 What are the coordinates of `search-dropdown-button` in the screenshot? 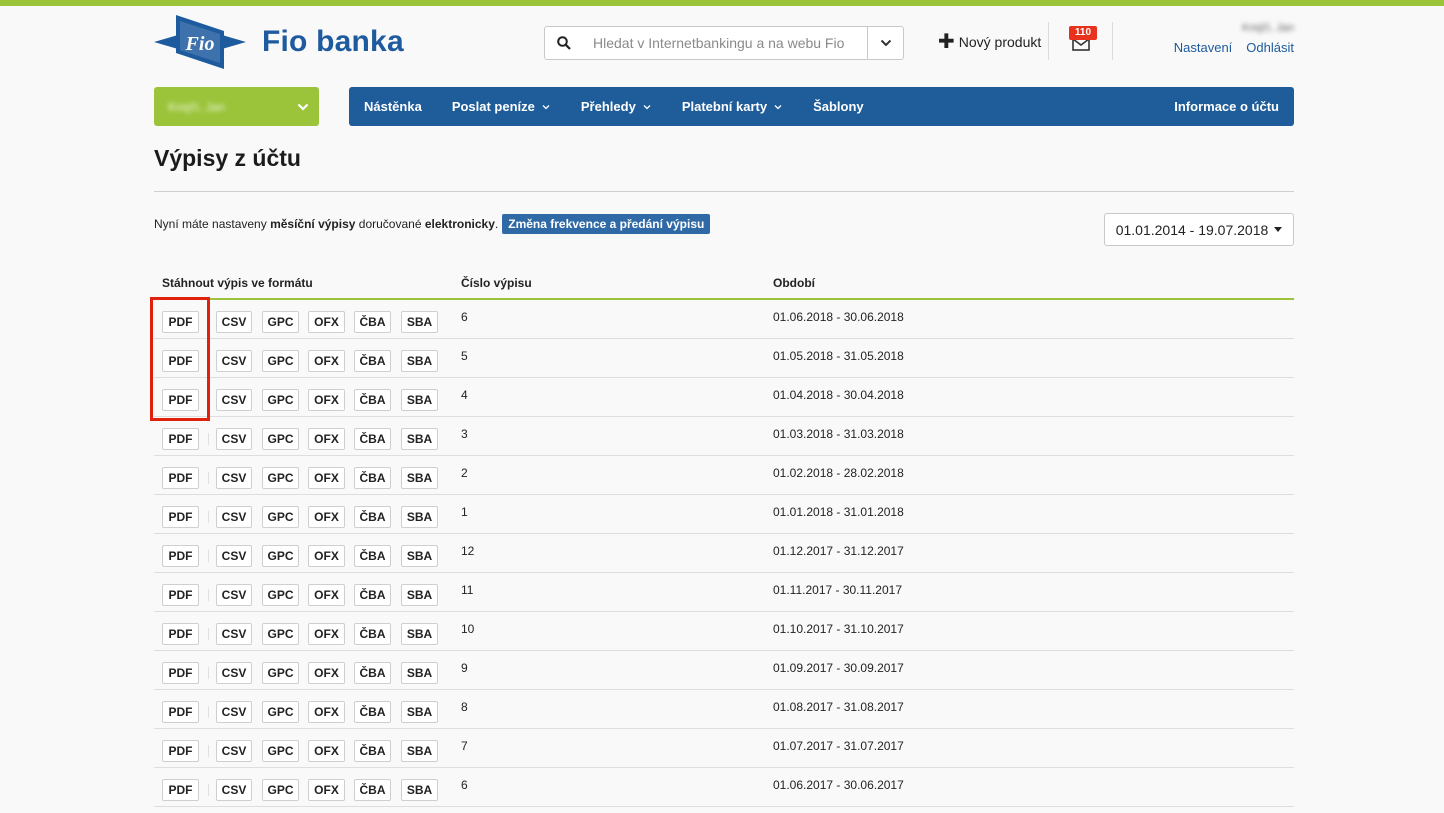 It's located at (885, 43).